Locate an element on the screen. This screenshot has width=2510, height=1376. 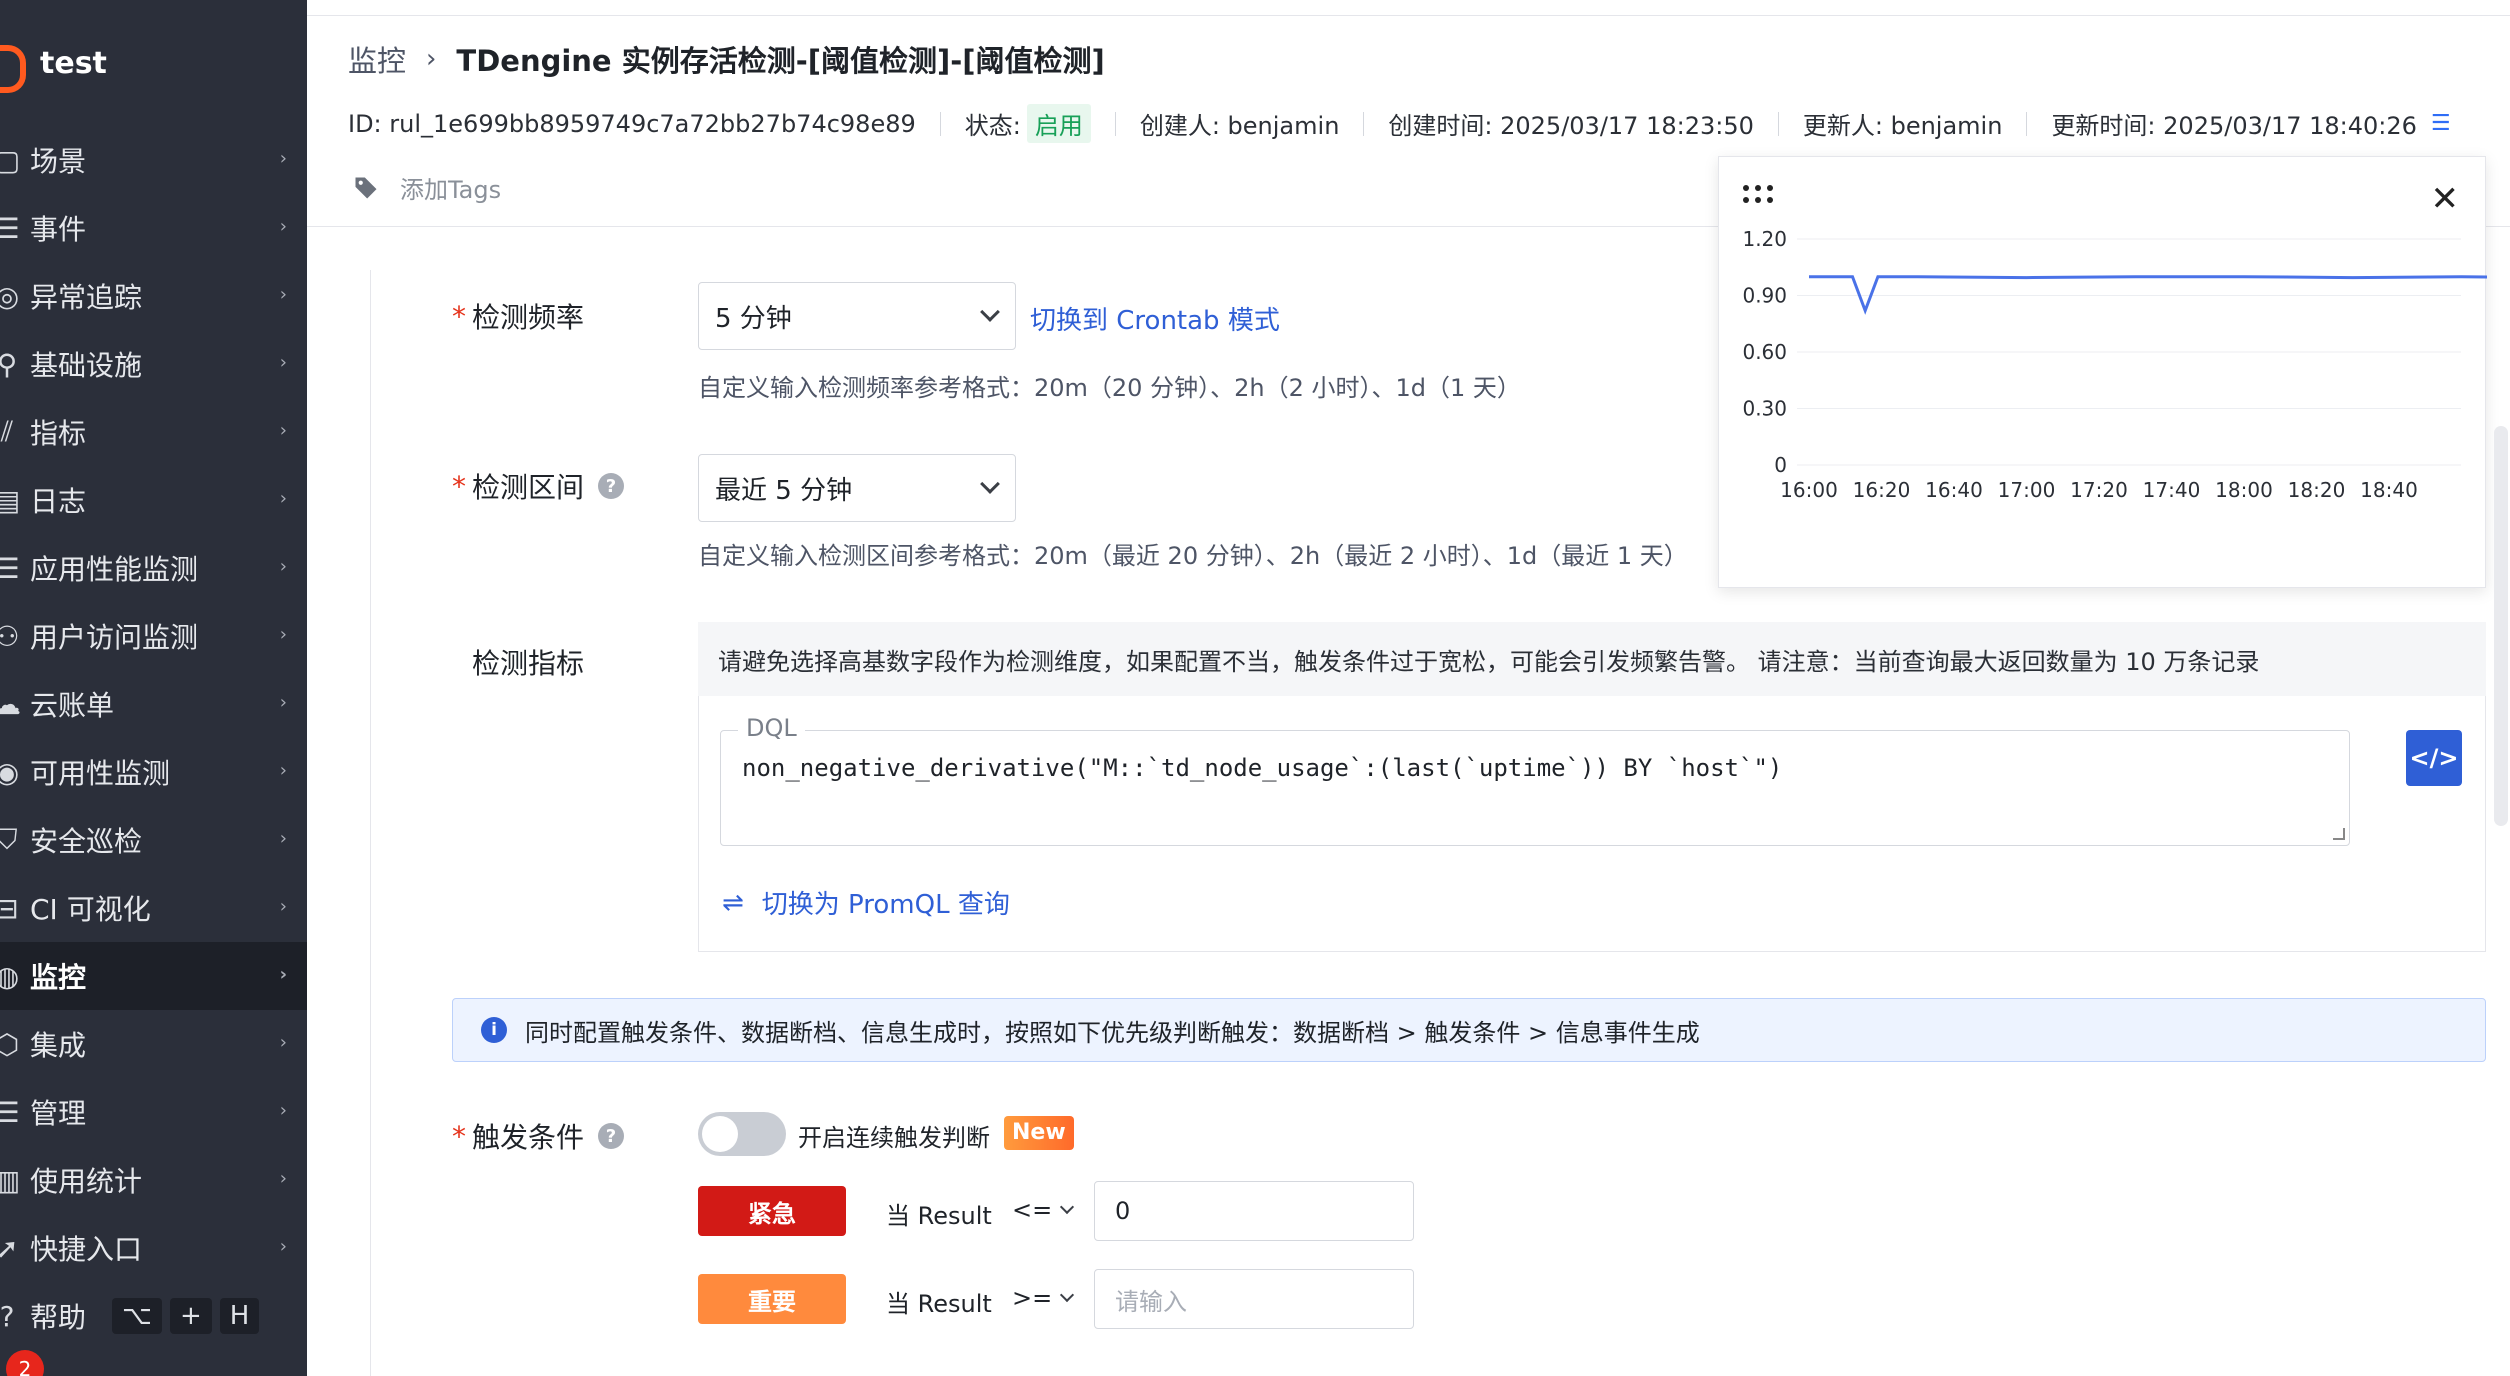
sidebar-item-label: 用户访问监测 is located at coordinates (114, 637).